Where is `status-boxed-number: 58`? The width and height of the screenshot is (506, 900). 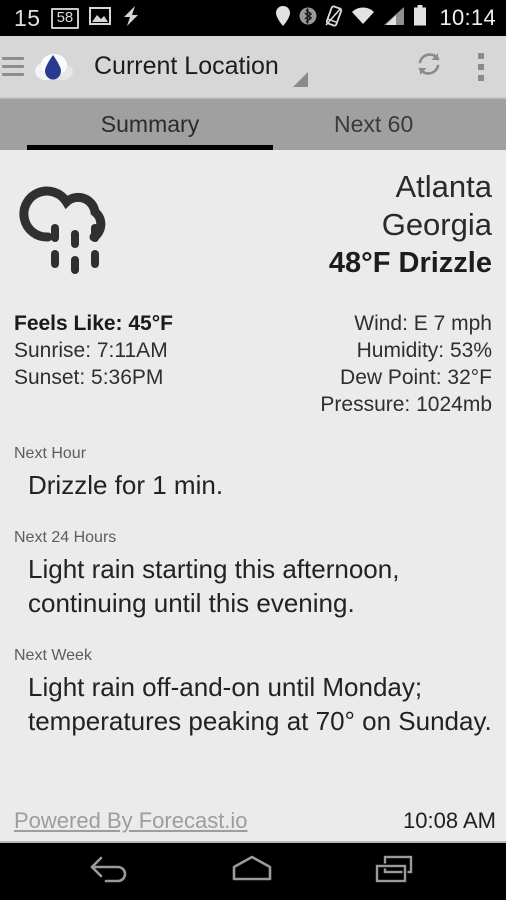 status-boxed-number: 58 is located at coordinates (65, 18).